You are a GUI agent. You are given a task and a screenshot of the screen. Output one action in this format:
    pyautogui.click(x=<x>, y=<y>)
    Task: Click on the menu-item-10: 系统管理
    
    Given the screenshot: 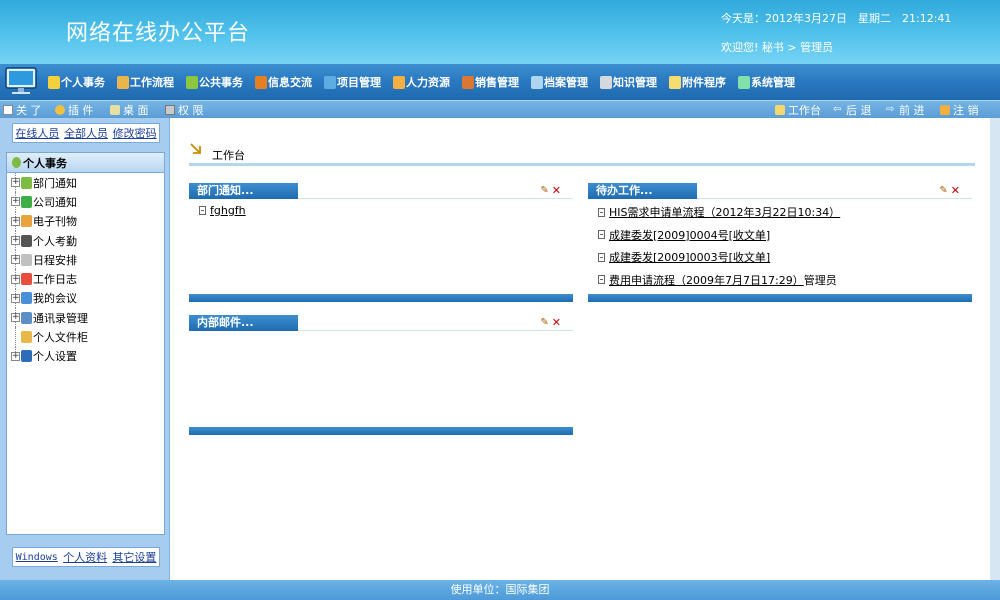 What is the action you would take?
    pyautogui.click(x=766, y=82)
    